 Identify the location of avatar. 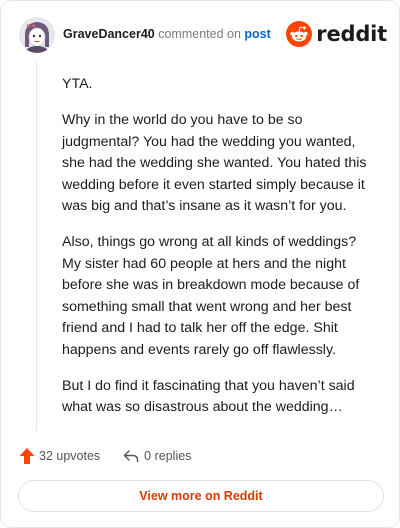
(37, 35).